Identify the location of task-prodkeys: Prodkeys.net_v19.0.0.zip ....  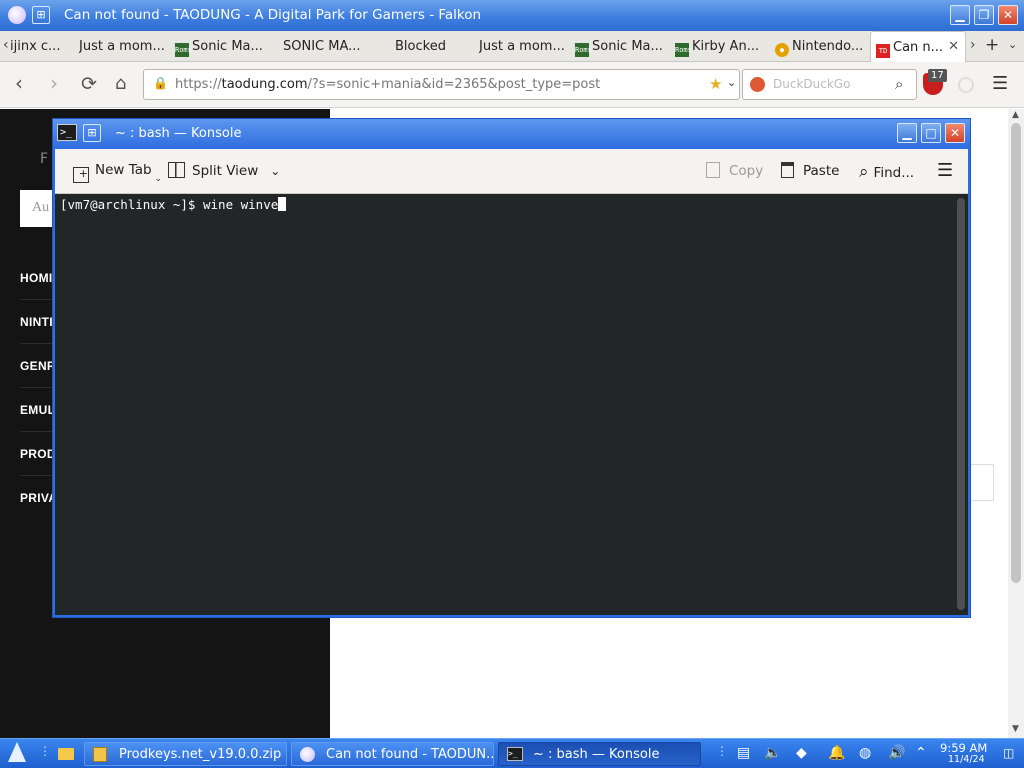
(185, 754).